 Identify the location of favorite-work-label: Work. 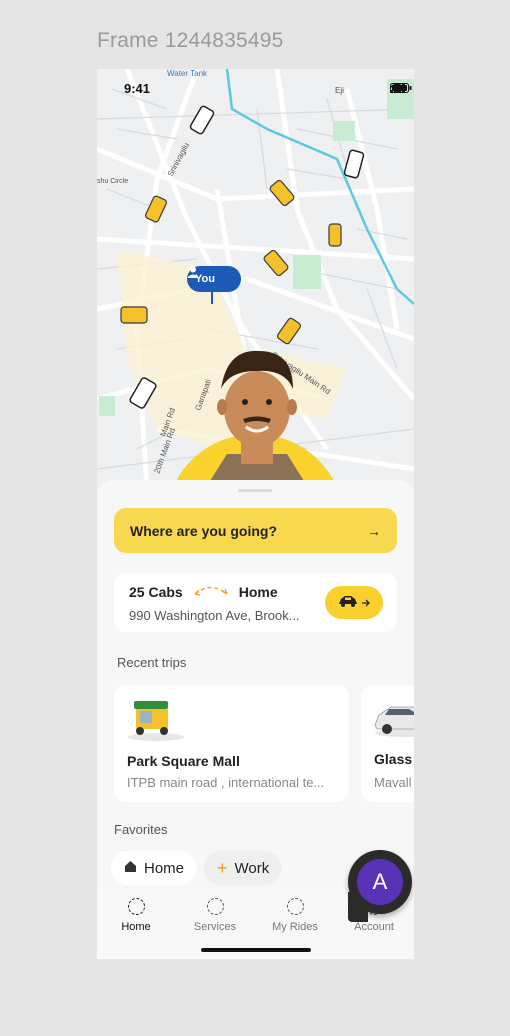
(252, 868).